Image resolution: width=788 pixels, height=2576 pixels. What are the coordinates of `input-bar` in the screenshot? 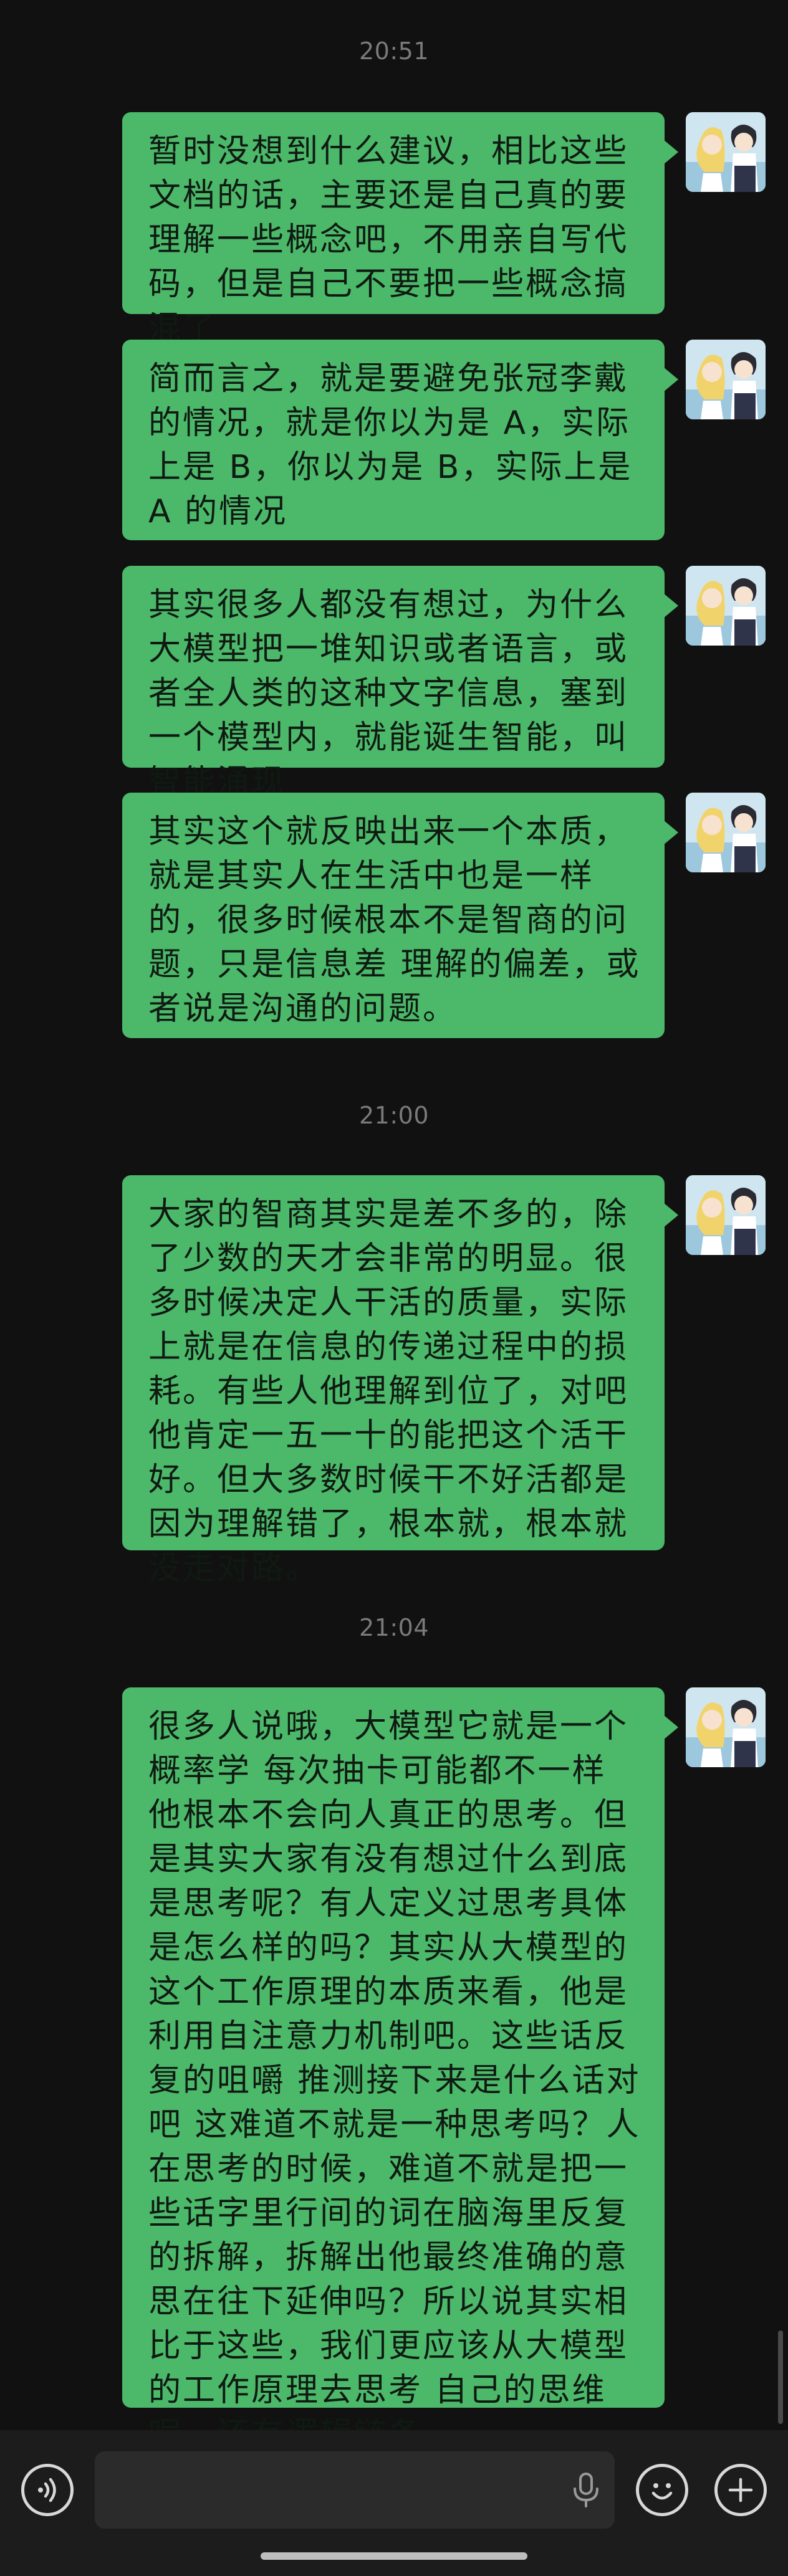 It's located at (394, 2503).